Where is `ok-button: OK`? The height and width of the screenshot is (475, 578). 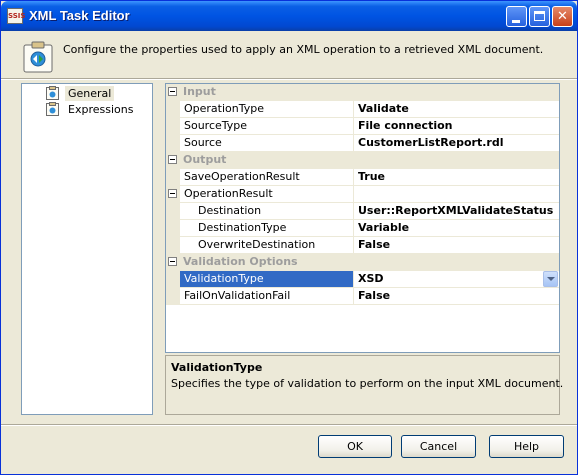 ok-button: OK is located at coordinates (355, 446).